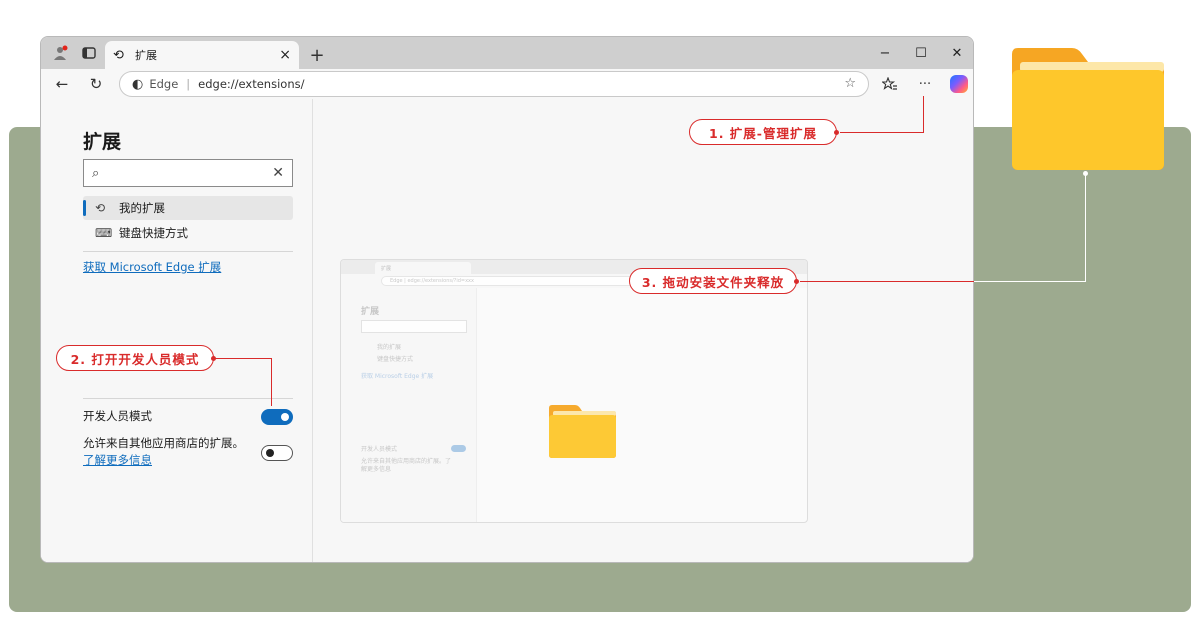  Describe the element at coordinates (104, 233) in the screenshot. I see `keyboard-icon: ⌨` at that location.